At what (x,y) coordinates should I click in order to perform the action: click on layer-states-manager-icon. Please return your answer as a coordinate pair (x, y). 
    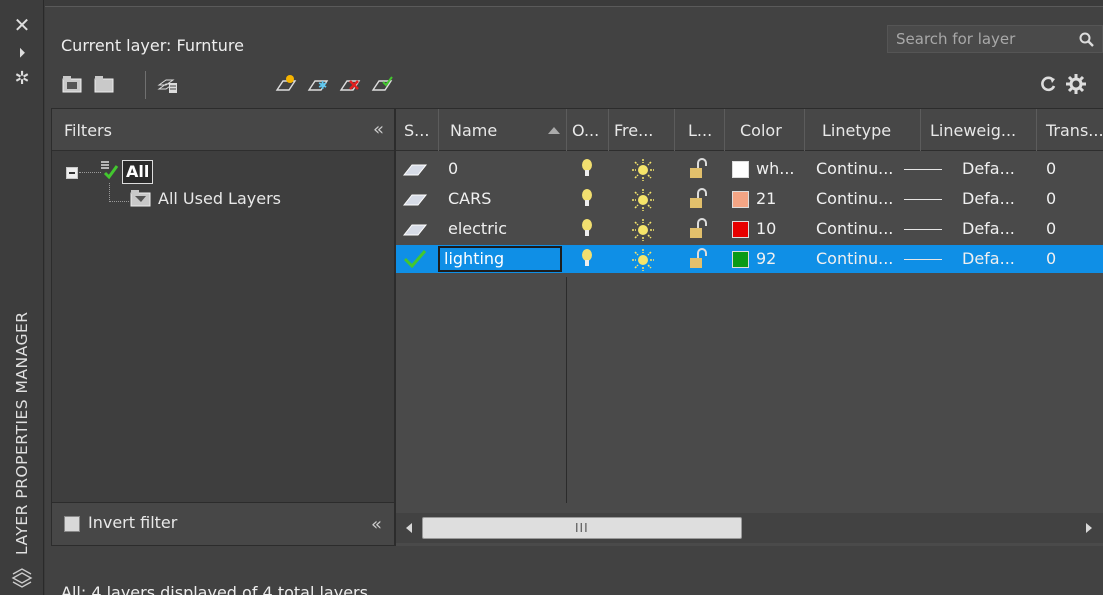
    Looking at the image, I should click on (168, 84).